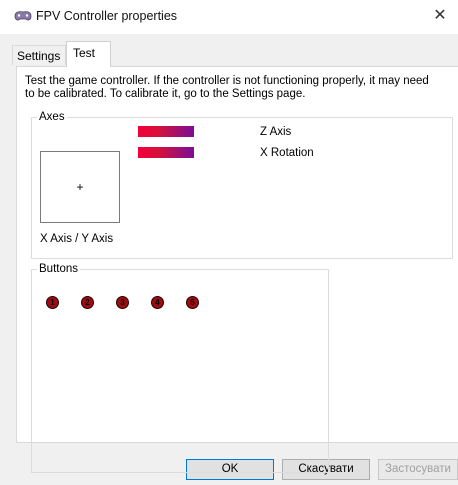 The image size is (458, 485). I want to click on game-controller-icon, so click(23, 16).